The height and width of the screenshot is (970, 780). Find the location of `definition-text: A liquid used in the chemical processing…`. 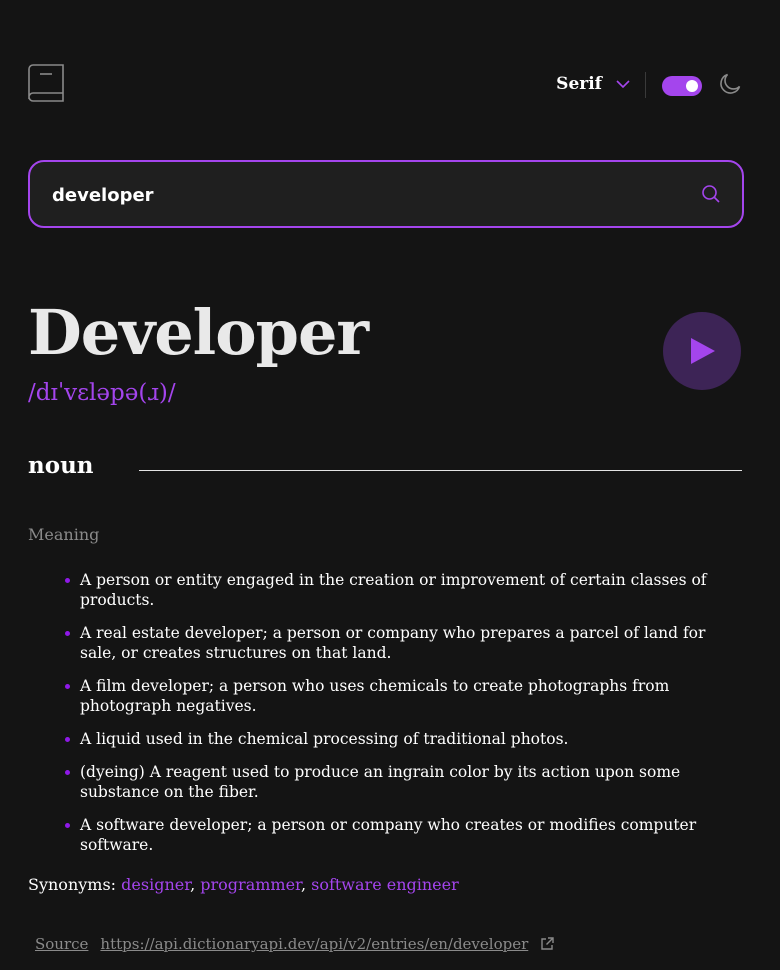

definition-text: A liquid used in the chemical processing… is located at coordinates (324, 739).